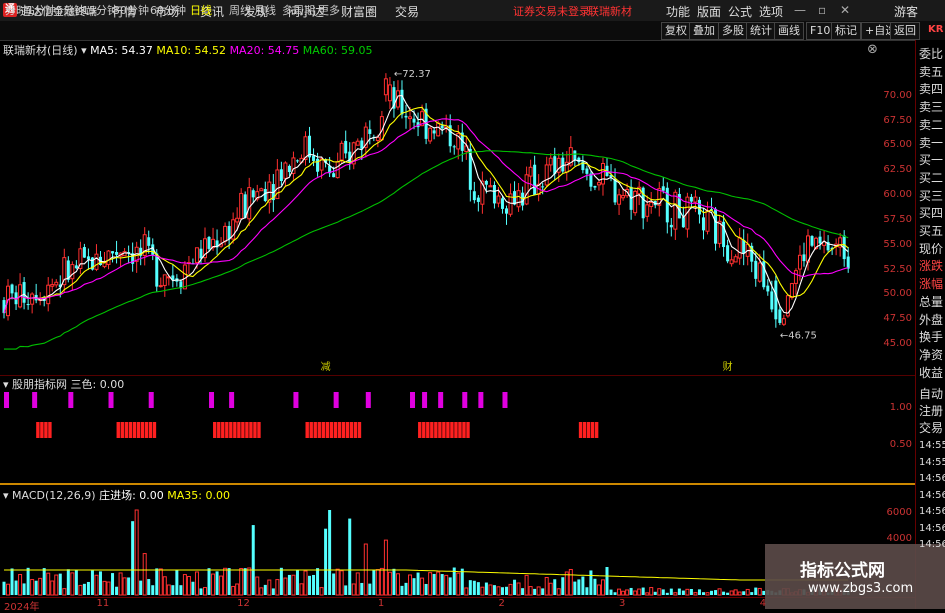 This screenshot has height=613, width=945. I want to click on restore-button: ▫, so click(822, 10).